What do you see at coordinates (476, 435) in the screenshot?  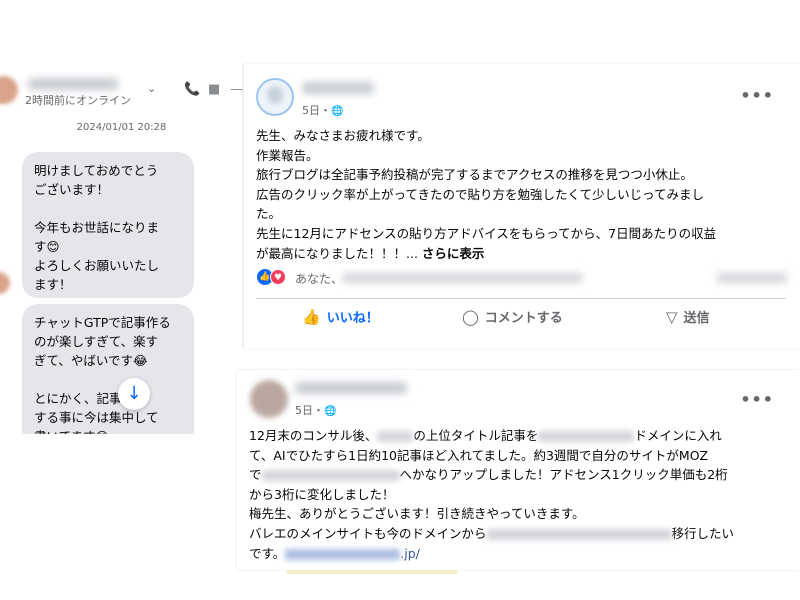 I see `text-segment: の上位タイトル記事を` at bounding box center [476, 435].